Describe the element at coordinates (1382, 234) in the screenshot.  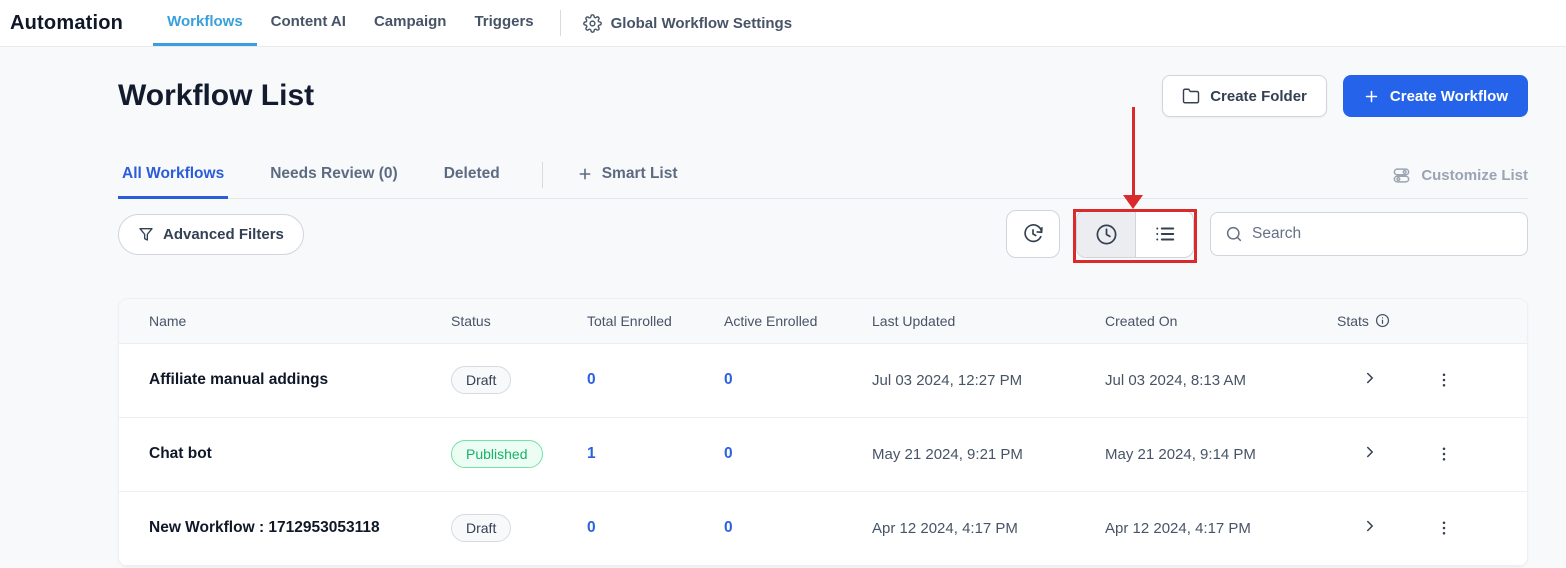
I see `search-input` at that location.